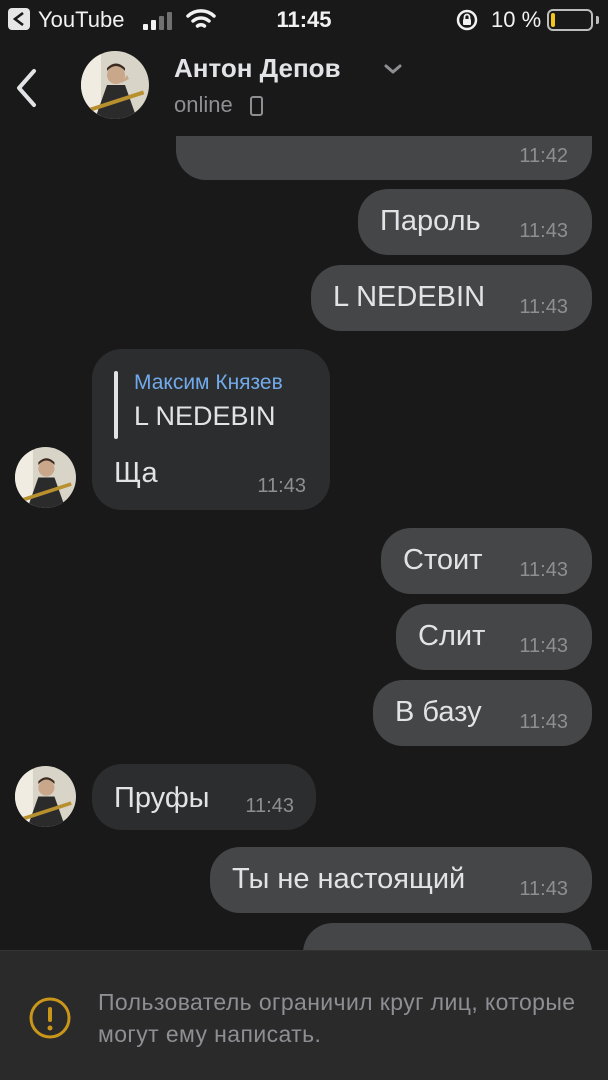  What do you see at coordinates (349, 879) in the screenshot?
I see `message-text: Ты не настоящий` at bounding box center [349, 879].